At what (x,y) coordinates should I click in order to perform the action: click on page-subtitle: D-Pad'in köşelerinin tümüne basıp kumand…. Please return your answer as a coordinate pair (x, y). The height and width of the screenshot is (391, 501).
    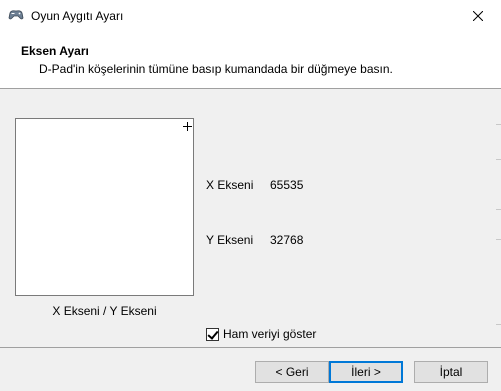
    Looking at the image, I should click on (216, 69).